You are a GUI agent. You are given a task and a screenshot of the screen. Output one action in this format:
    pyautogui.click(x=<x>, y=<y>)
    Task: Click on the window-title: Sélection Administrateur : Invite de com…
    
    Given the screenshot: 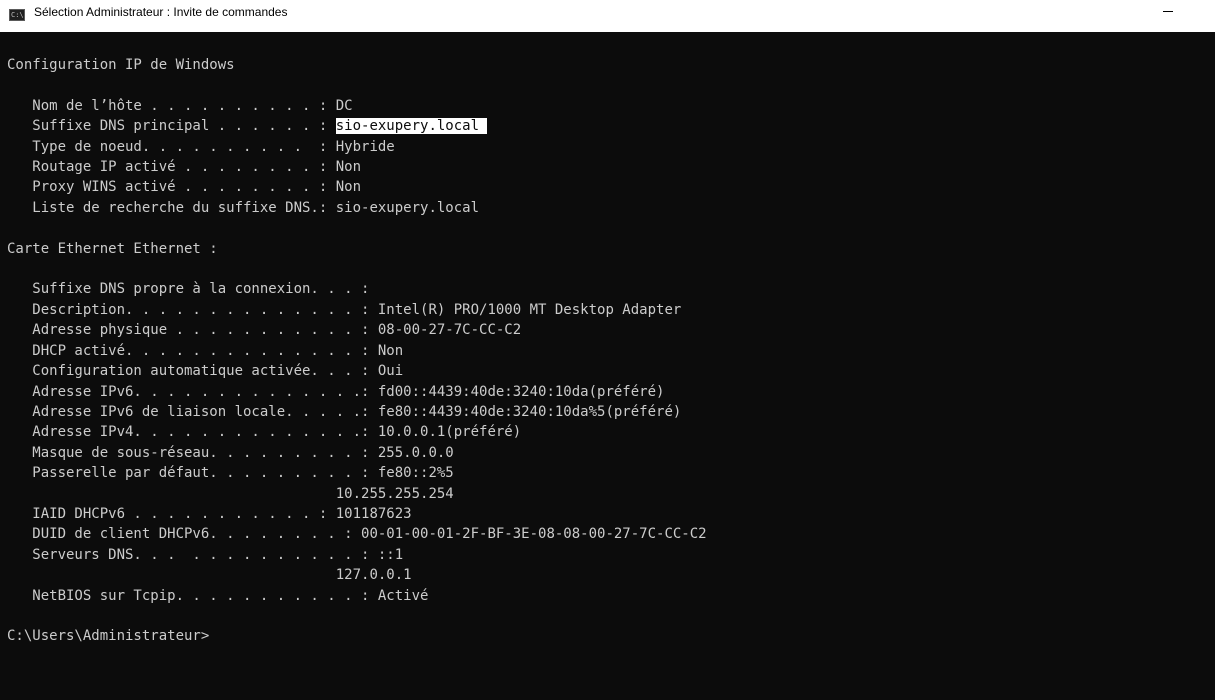 What is the action you would take?
    pyautogui.click(x=161, y=12)
    